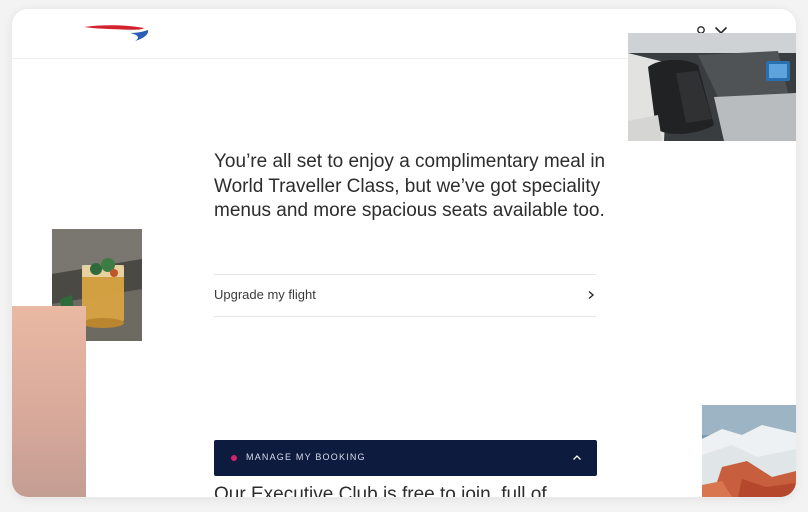 This screenshot has width=808, height=512. I want to click on chevron-right-icon, so click(591, 295).